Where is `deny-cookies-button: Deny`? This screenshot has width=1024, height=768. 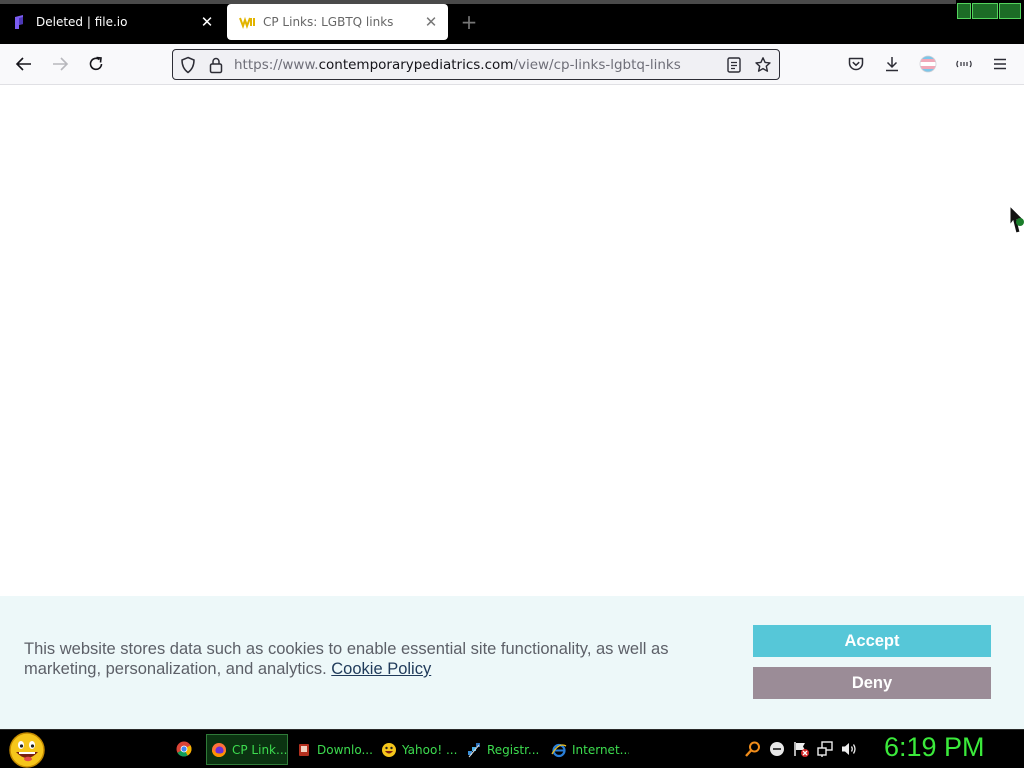
deny-cookies-button: Deny is located at coordinates (872, 683).